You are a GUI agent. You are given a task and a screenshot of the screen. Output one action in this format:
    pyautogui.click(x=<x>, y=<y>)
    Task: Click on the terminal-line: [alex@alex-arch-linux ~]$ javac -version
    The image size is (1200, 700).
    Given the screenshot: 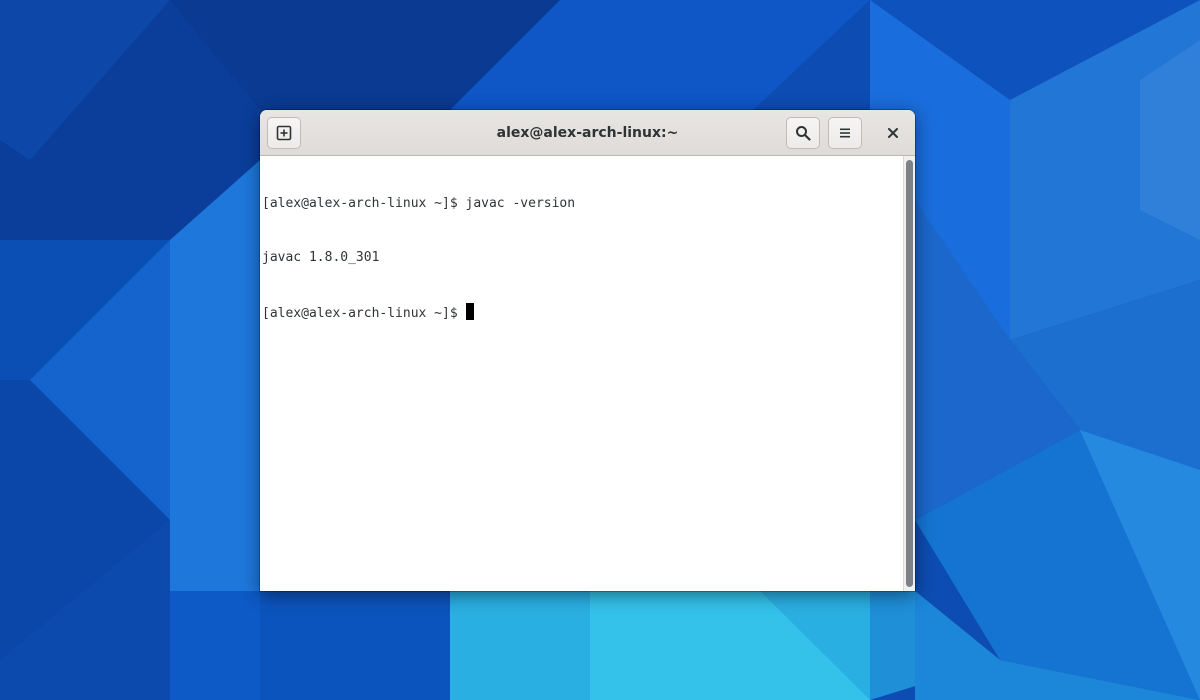 What is the action you would take?
    pyautogui.click(x=582, y=204)
    